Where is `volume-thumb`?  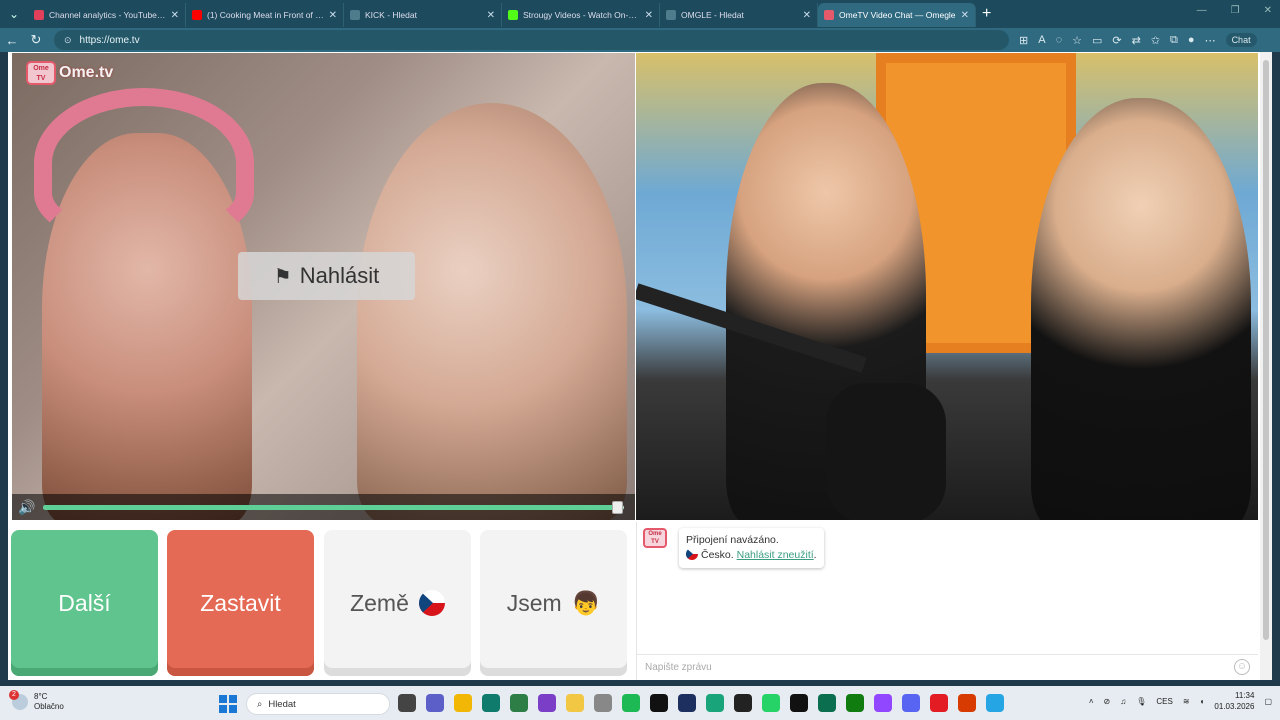
volume-thumb is located at coordinates (618, 507).